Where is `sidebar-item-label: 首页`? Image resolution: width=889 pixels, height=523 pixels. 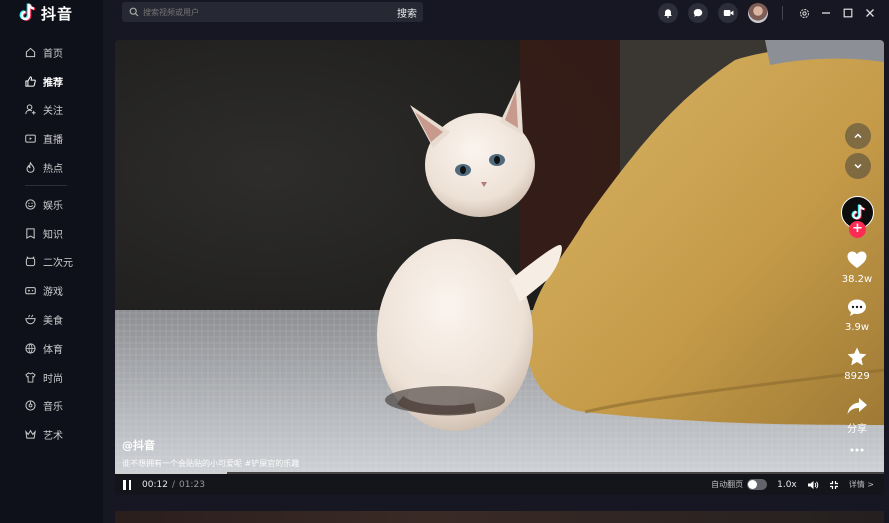 sidebar-item-label: 首页 is located at coordinates (53, 54).